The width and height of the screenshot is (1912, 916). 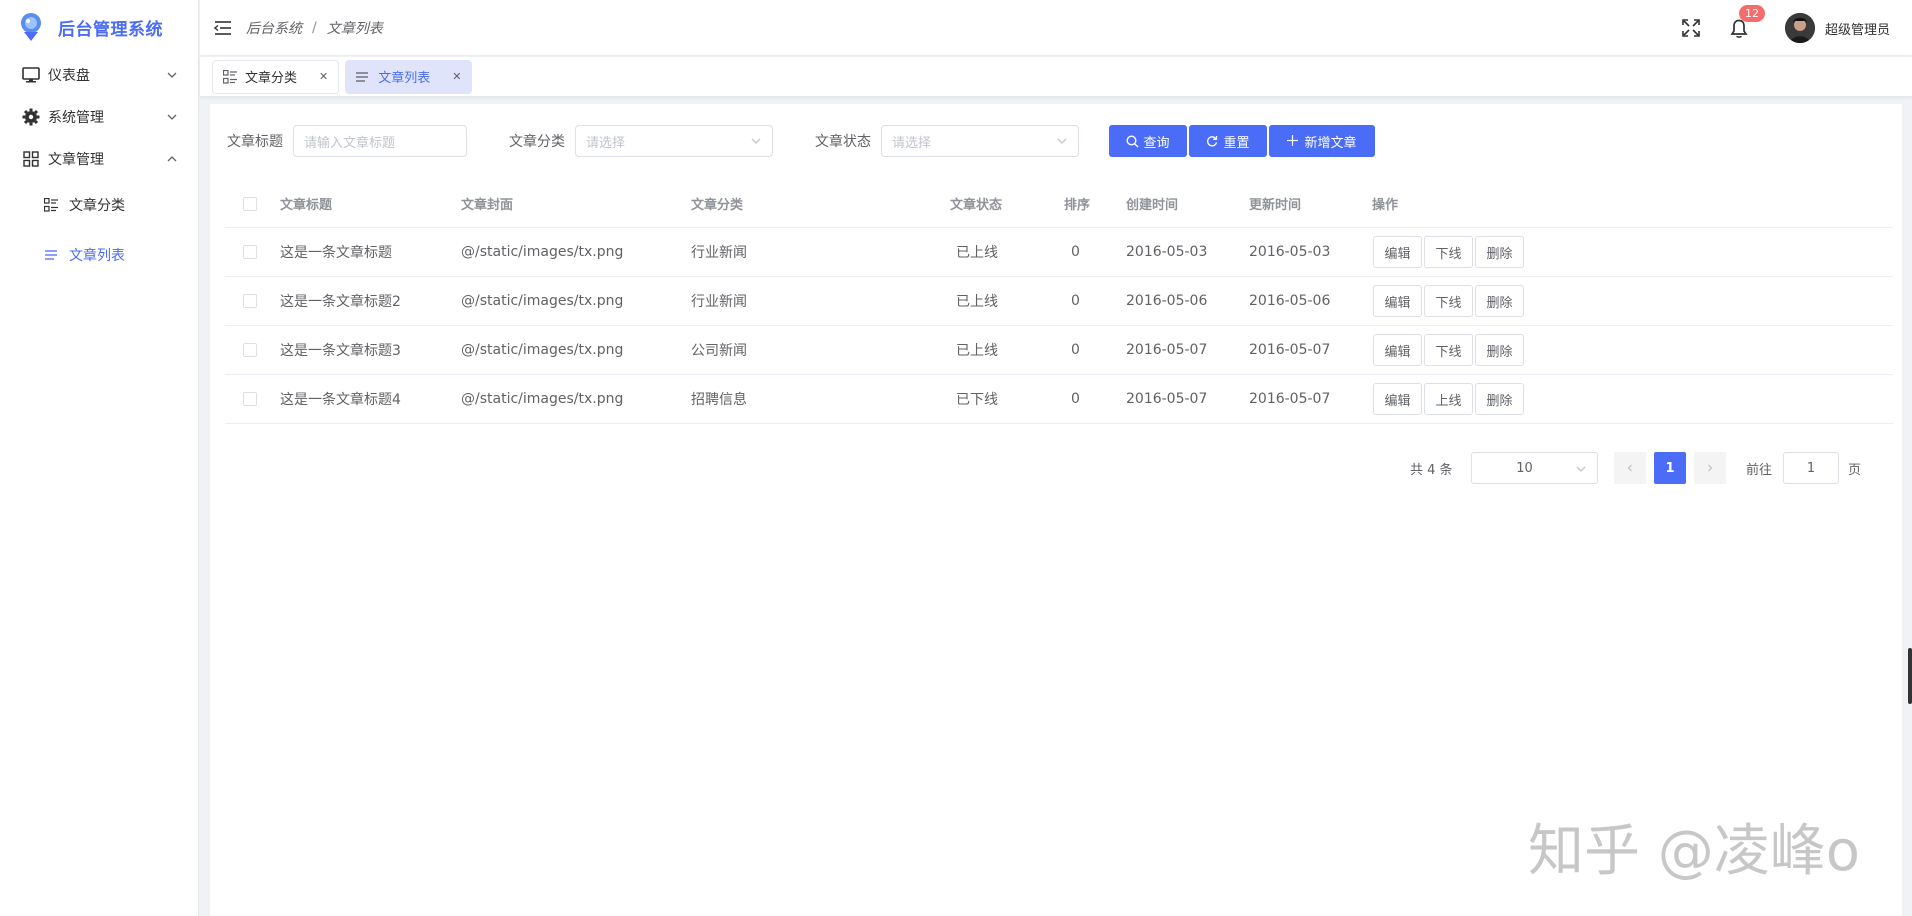 What do you see at coordinates (1691, 28) in the screenshot?
I see `fullscreen-icon` at bounding box center [1691, 28].